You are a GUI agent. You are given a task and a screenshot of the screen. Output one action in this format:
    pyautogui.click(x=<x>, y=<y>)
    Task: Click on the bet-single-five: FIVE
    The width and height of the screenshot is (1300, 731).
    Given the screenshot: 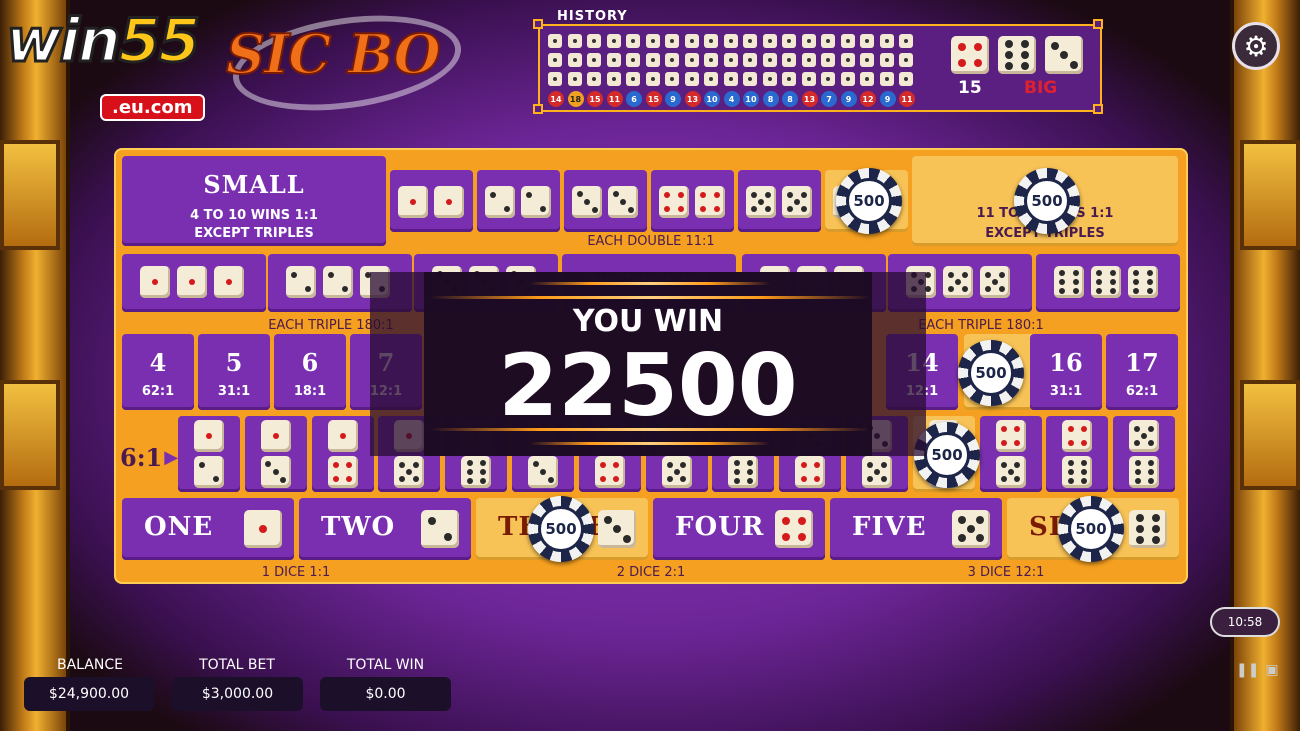 What is the action you would take?
    pyautogui.click(x=916, y=529)
    